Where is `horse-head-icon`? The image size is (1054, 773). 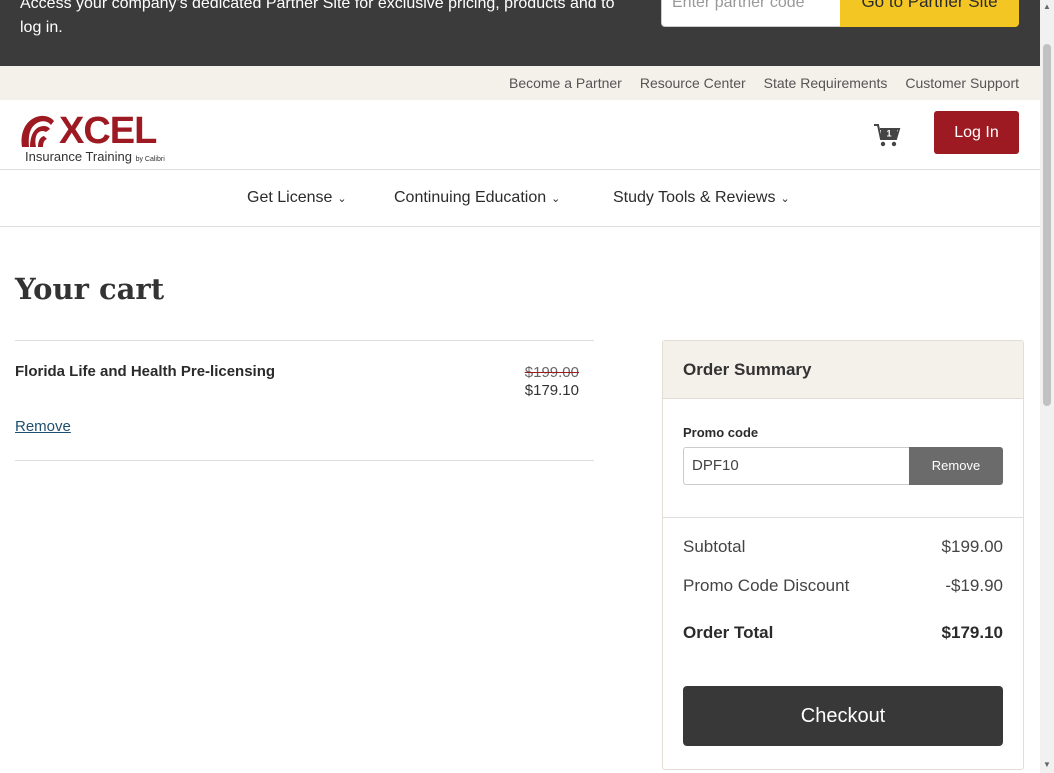 horse-head-icon is located at coordinates (37, 131).